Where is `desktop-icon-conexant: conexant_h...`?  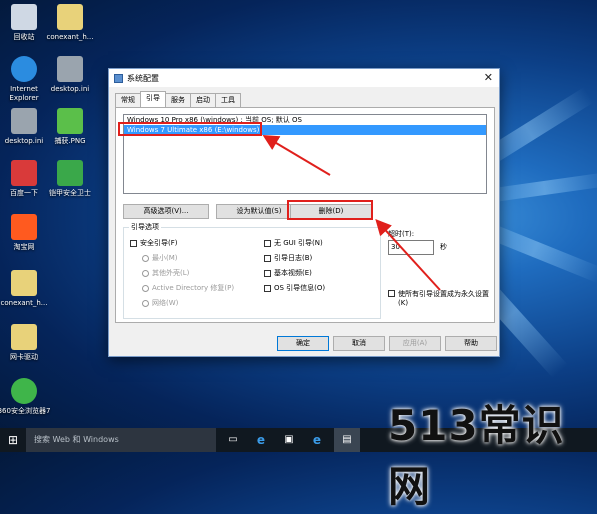
desktop-icon-conexant: conexant_h... is located at coordinates (70, 23).